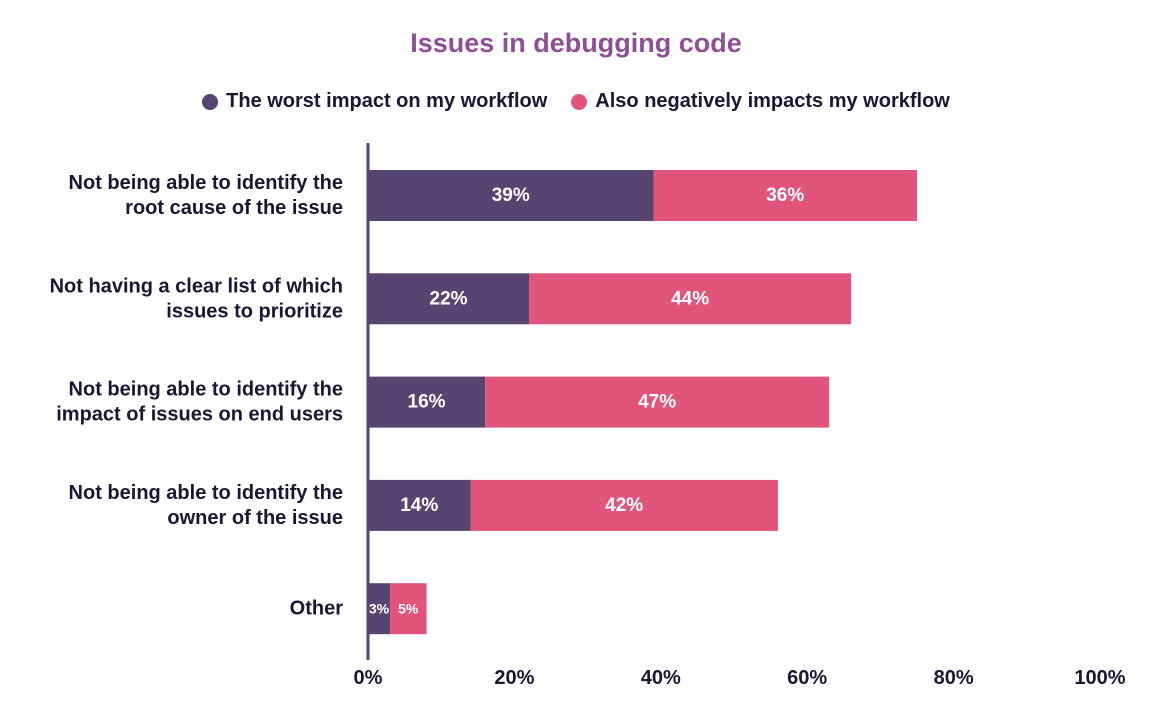 Image resolution: width=1152 pixels, height=718 pixels. I want to click on data-label: 5%, so click(408, 609).